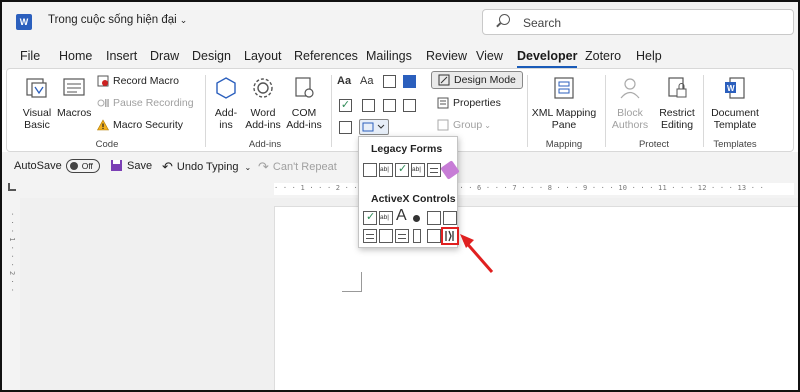  What do you see at coordinates (389, 105) in the screenshot?
I see `dropdown-list-control-icon` at bounding box center [389, 105].